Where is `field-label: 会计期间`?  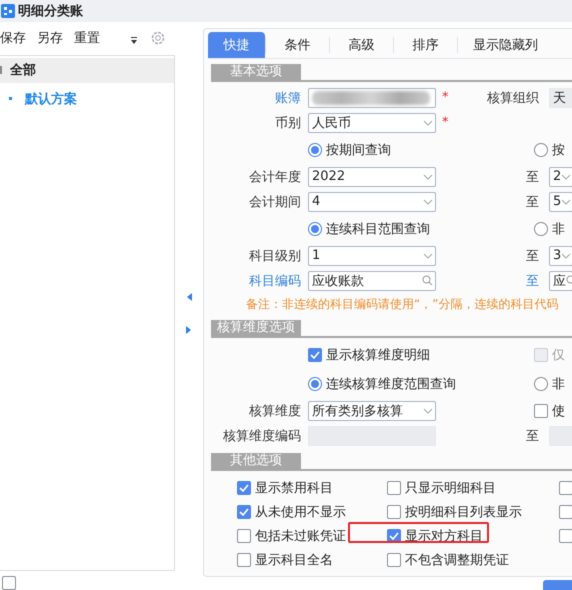 field-label: 会计期间 is located at coordinates (275, 202).